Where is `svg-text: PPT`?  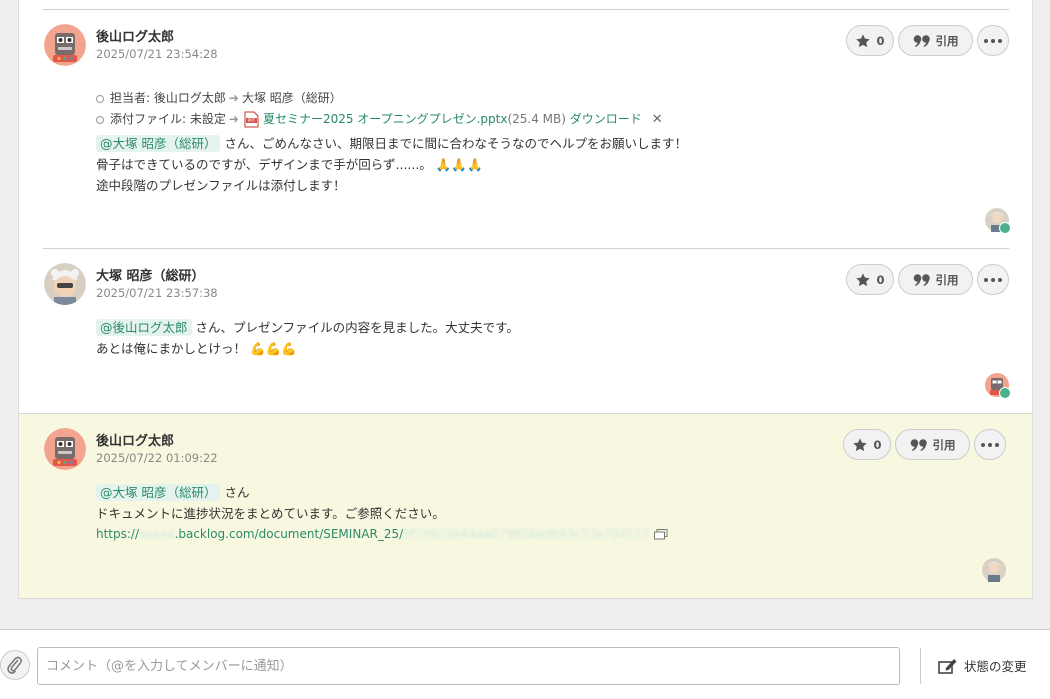
svg-text: PPT is located at coordinates (252, 120).